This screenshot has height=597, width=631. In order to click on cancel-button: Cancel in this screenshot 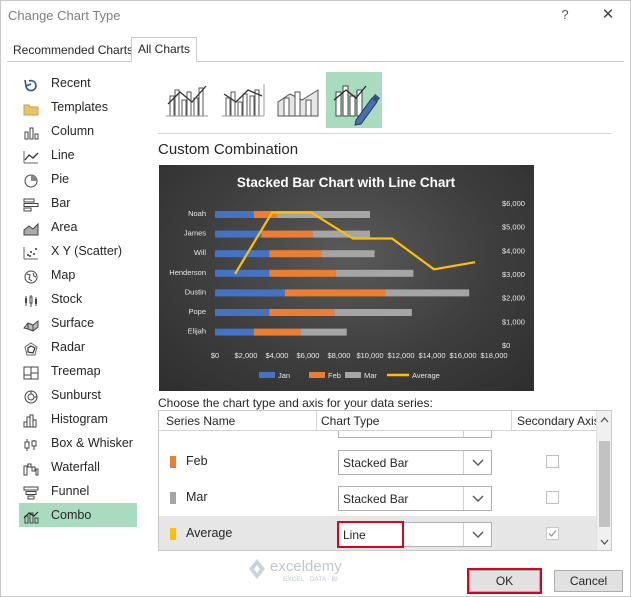, I will do `click(588, 581)`.